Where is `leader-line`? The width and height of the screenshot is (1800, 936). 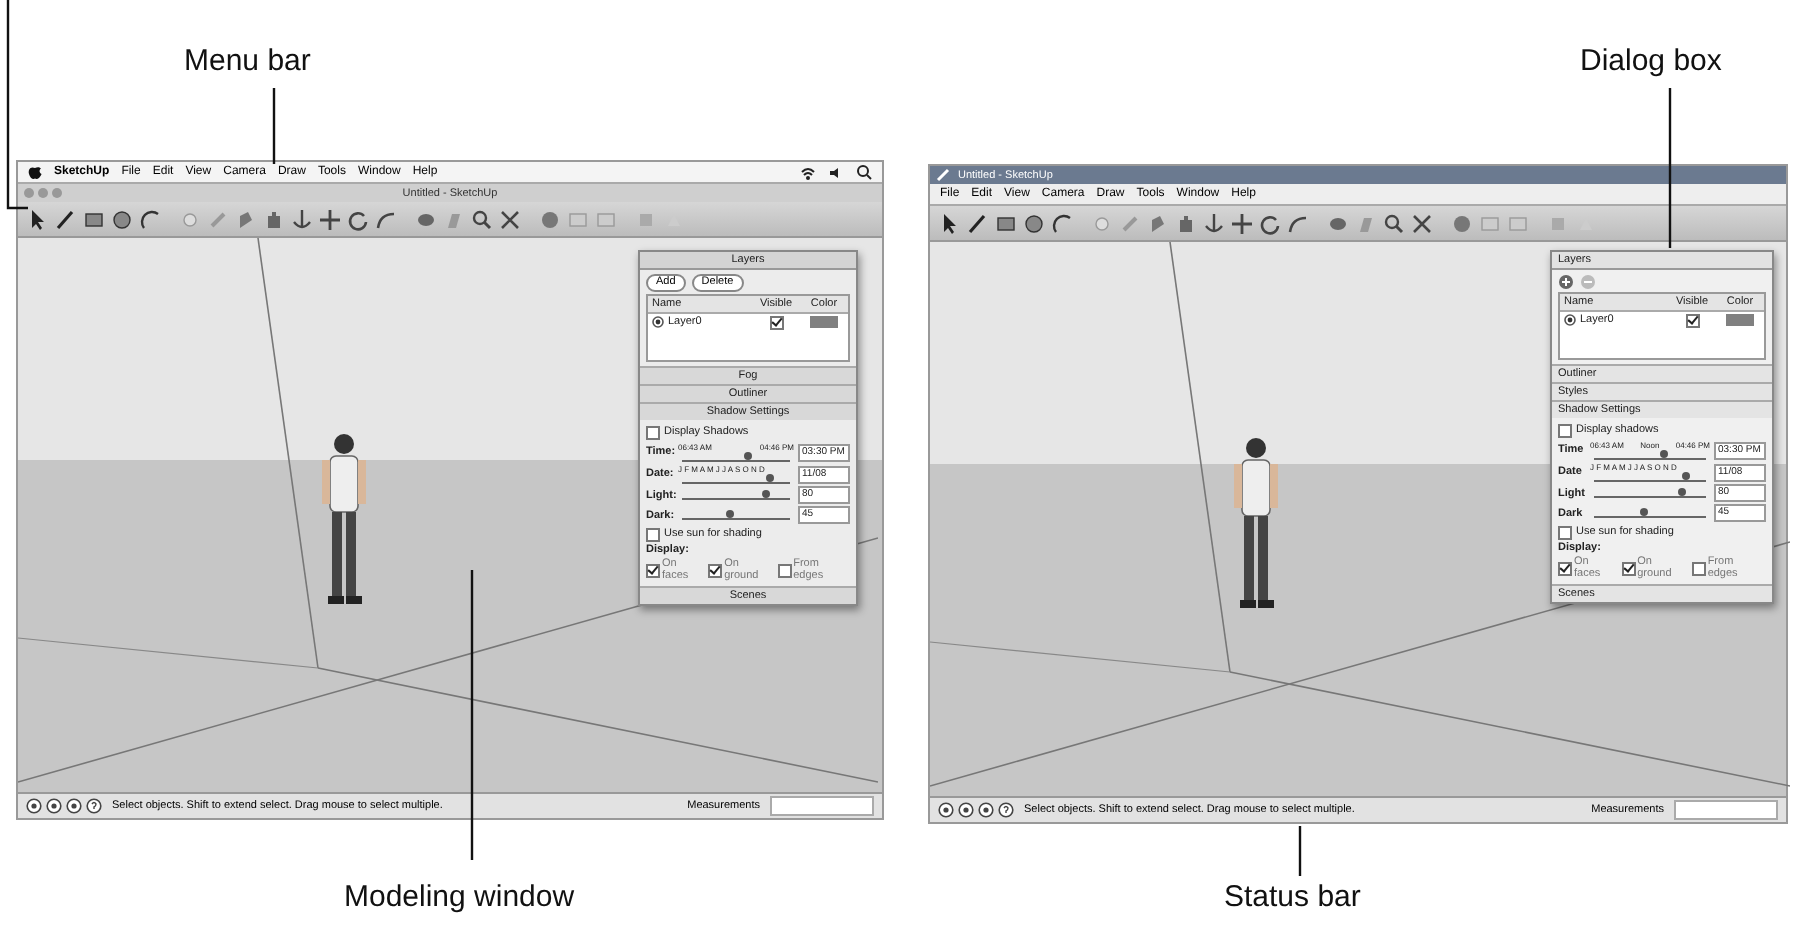
leader-line is located at coordinates (1300, 851).